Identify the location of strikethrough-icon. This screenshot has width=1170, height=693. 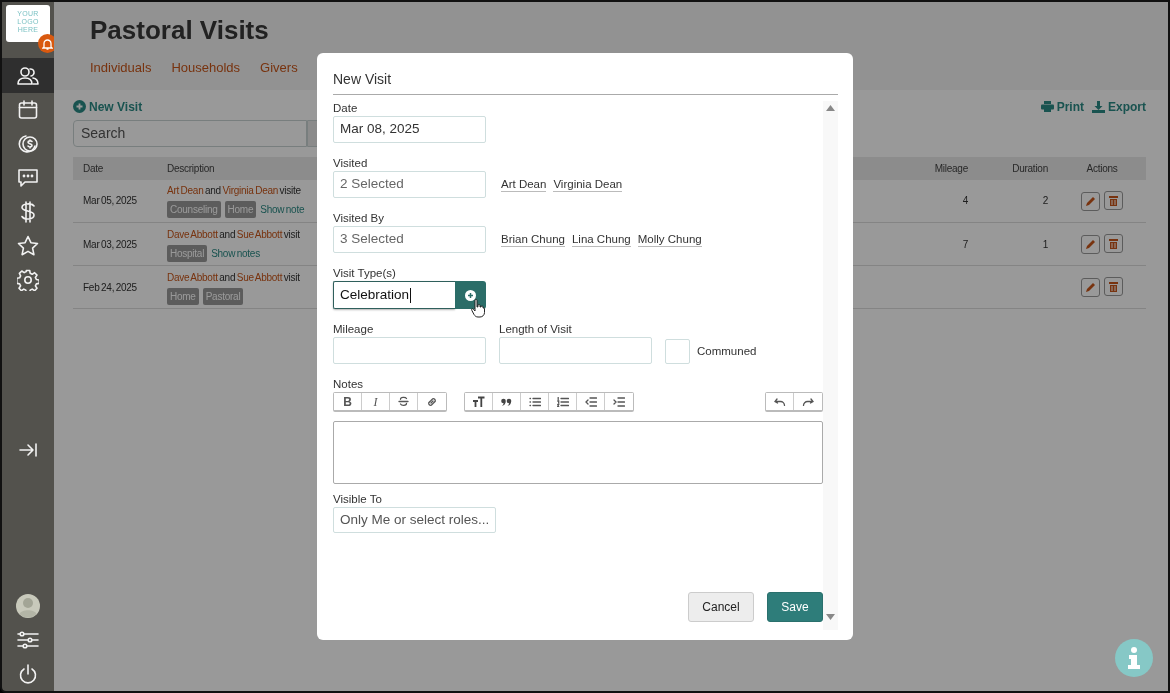
(403, 401).